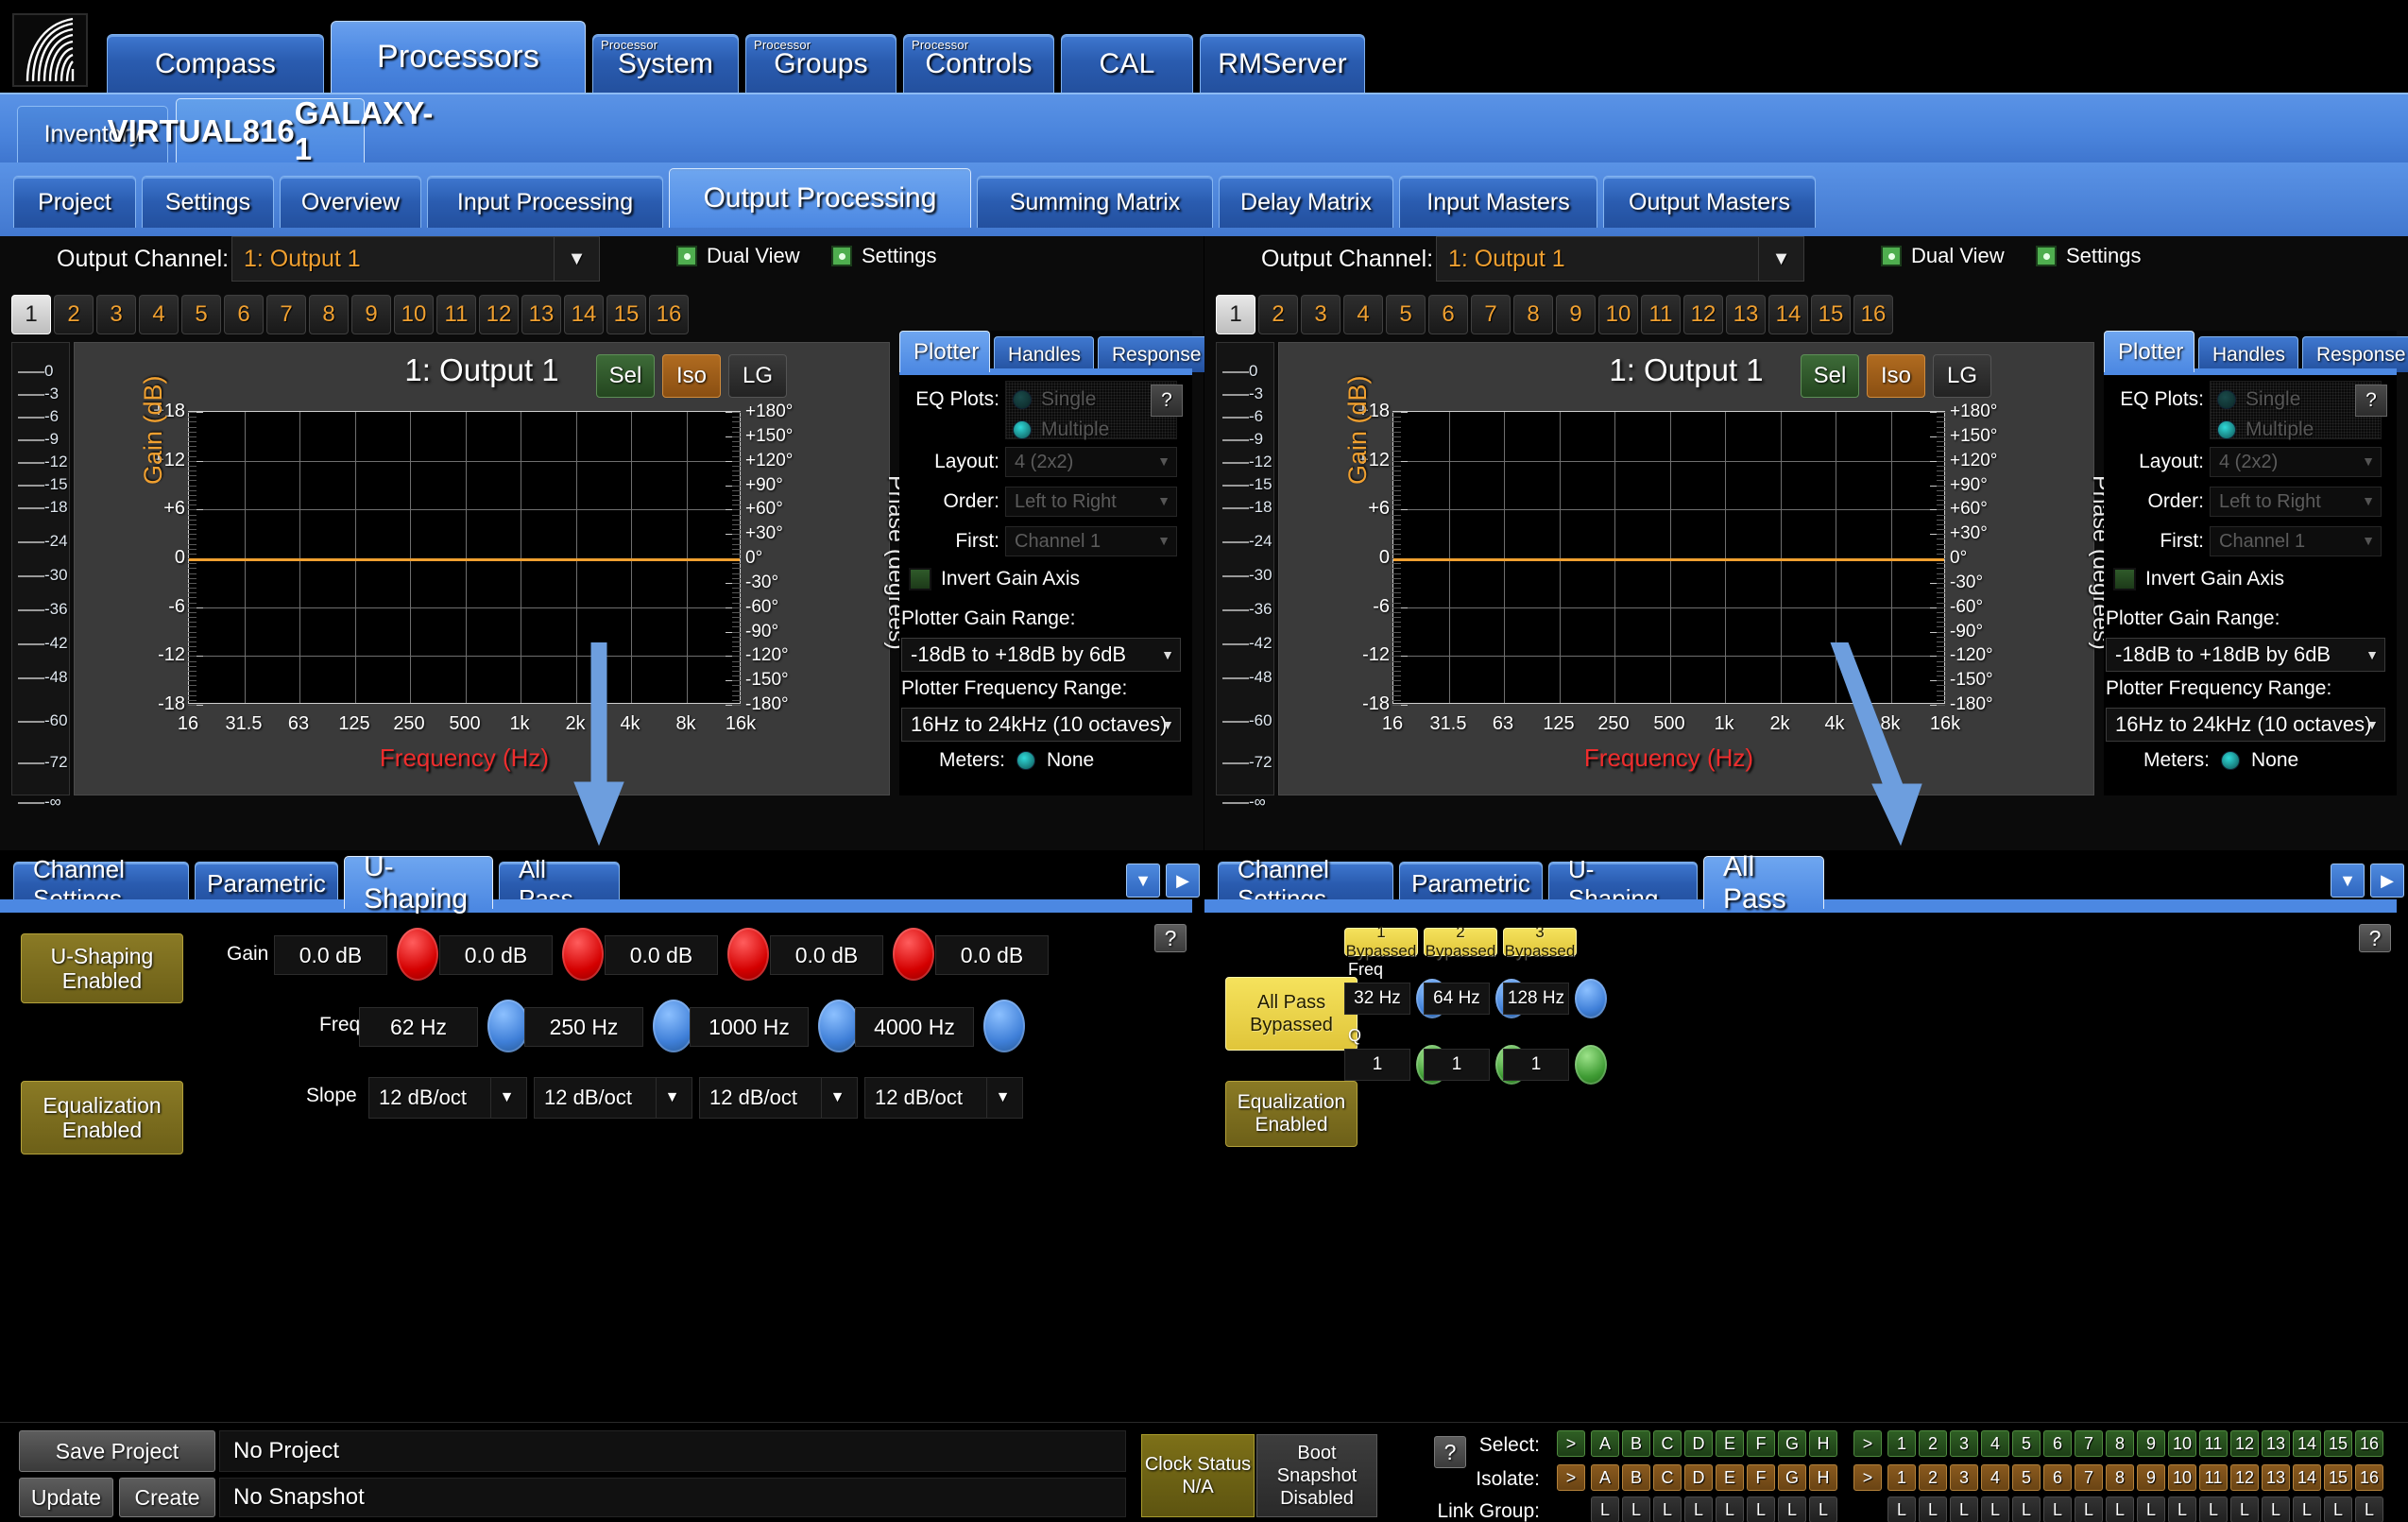  What do you see at coordinates (665, 63) in the screenshot?
I see `nav-tab-system: Processor System` at bounding box center [665, 63].